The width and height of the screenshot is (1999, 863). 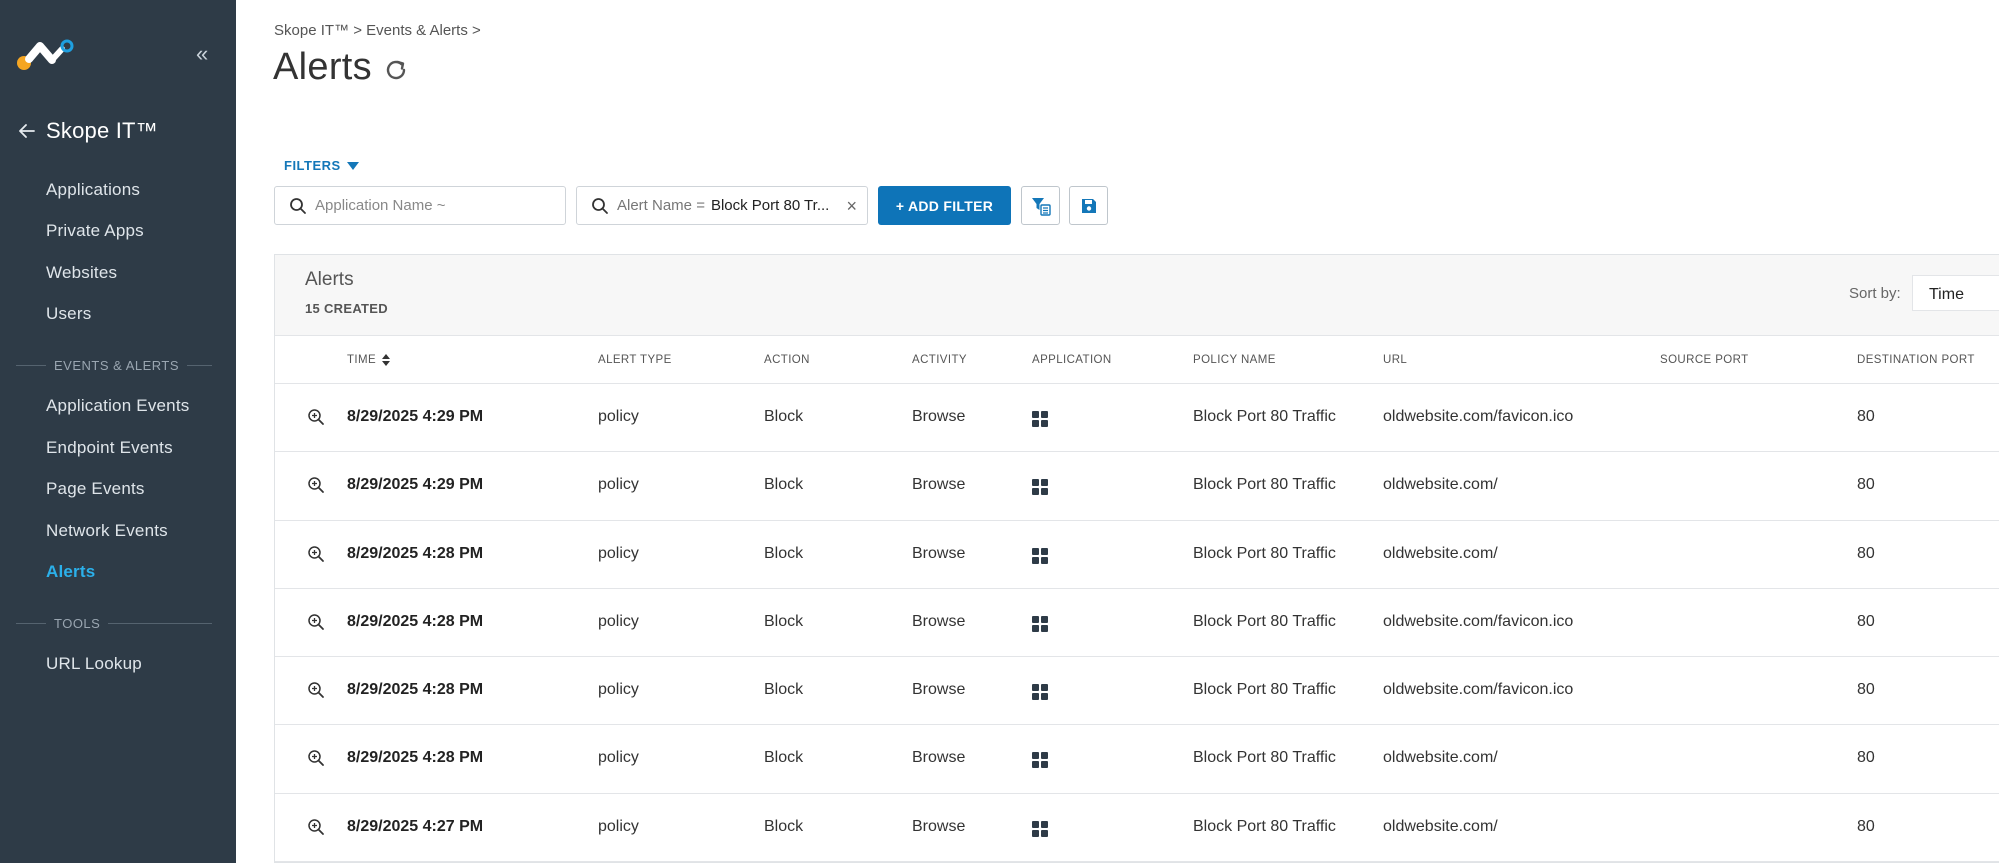 I want to click on sidebar-item-websites: Websites, so click(x=81, y=273).